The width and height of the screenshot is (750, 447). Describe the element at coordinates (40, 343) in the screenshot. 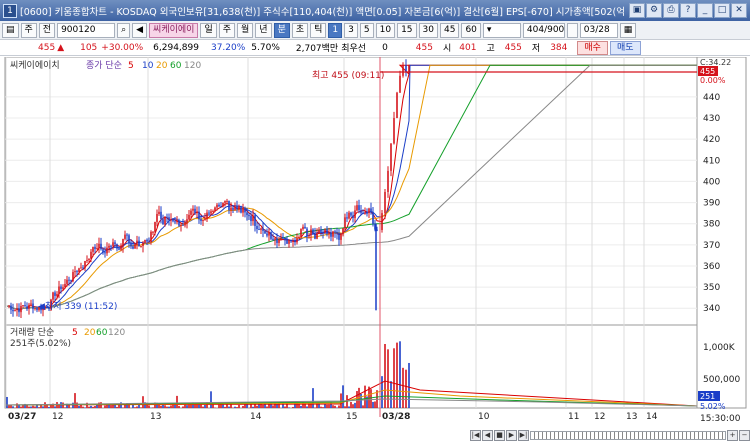

I see `volume-sub-label: 251주(5.02%)` at that location.